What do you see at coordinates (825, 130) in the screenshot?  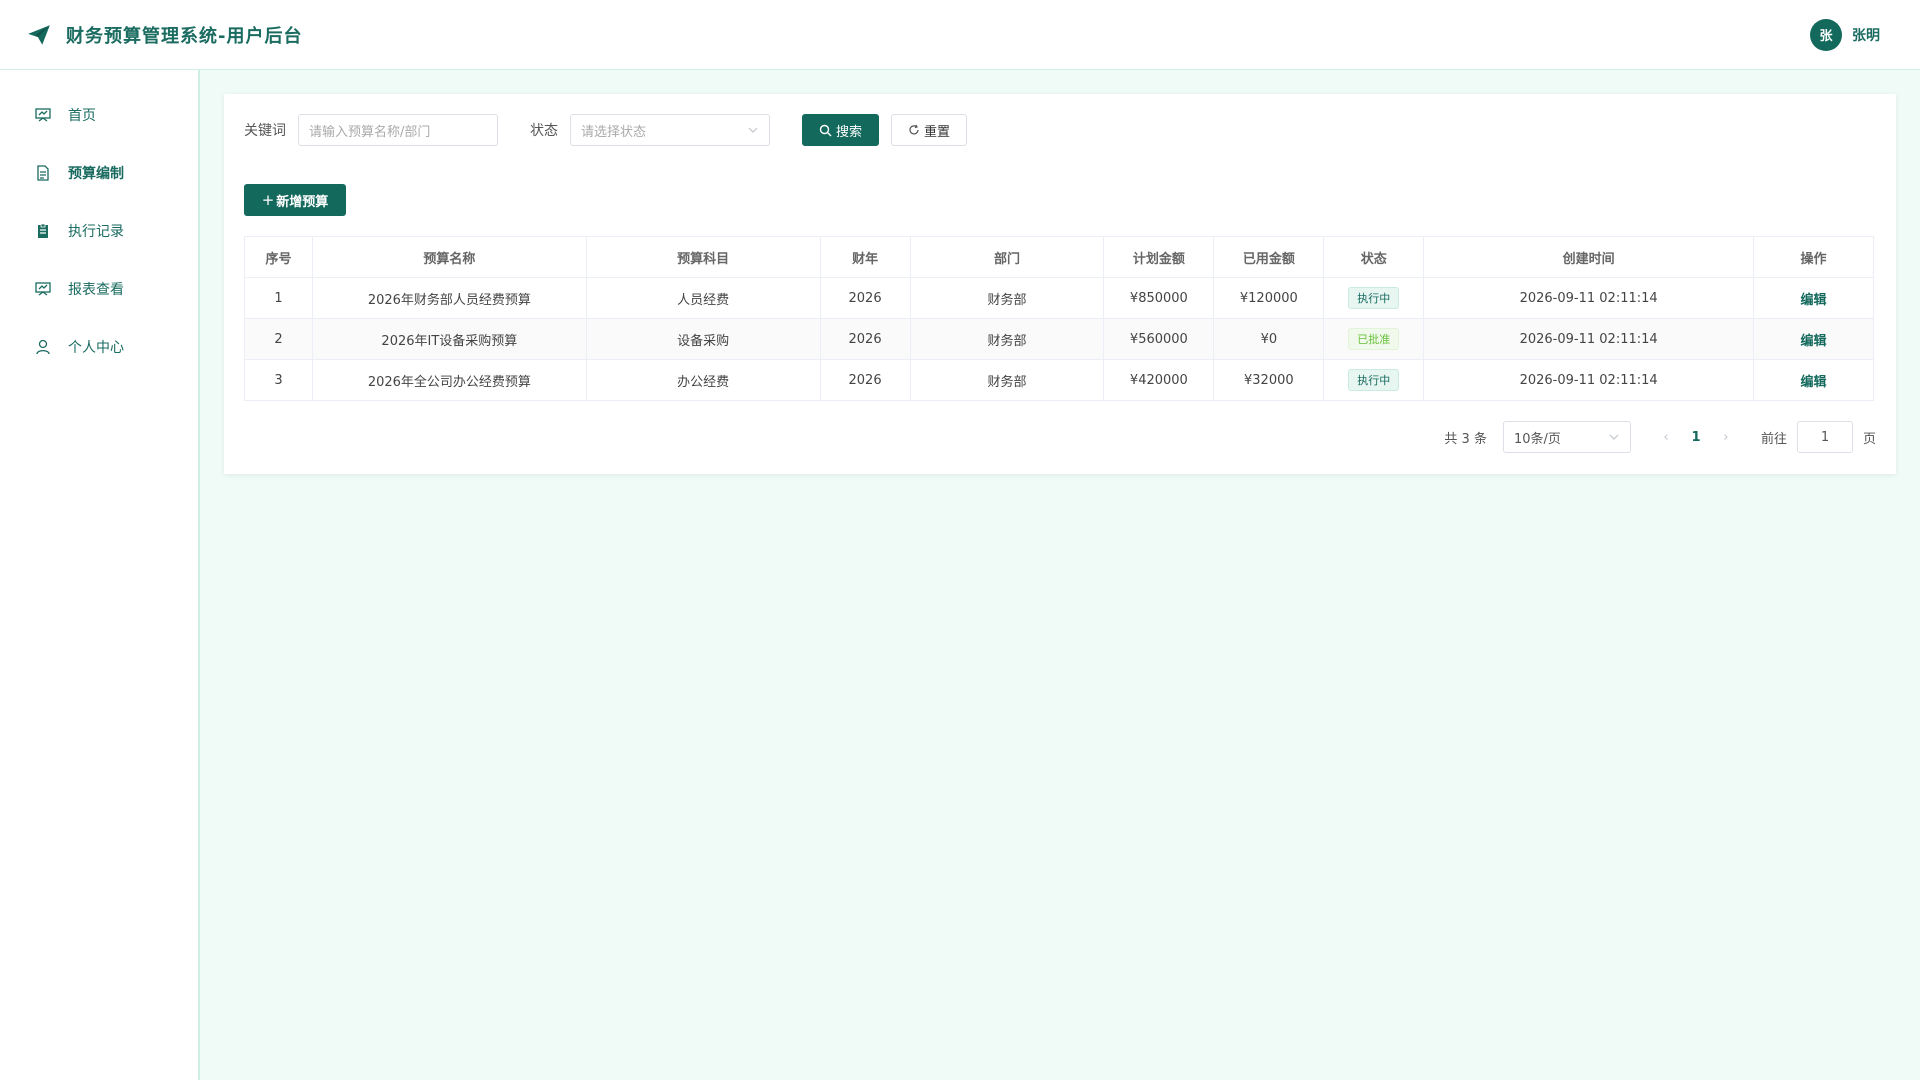 I see `search-icon` at bounding box center [825, 130].